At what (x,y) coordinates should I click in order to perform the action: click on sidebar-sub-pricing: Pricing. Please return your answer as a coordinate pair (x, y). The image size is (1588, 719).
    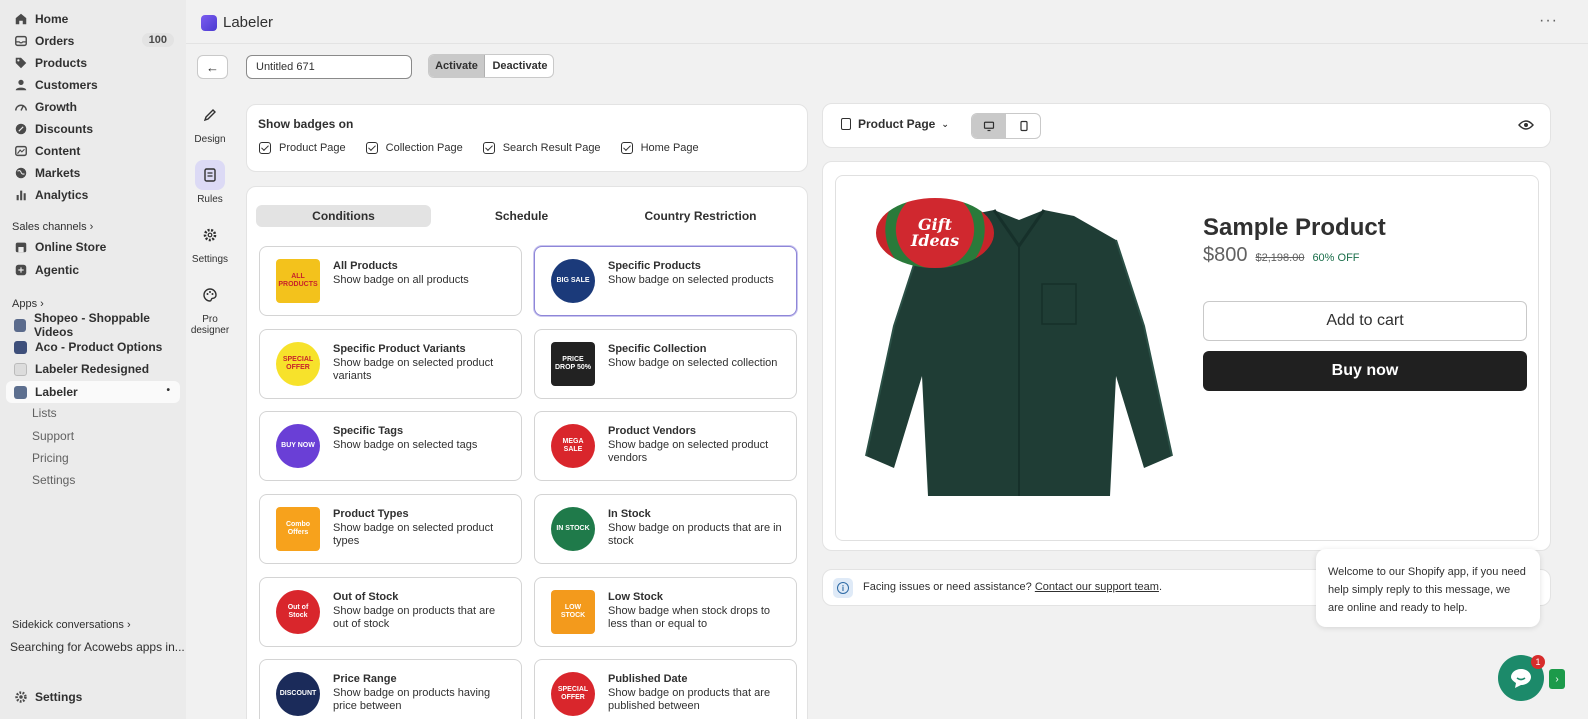
    Looking at the image, I should click on (50, 458).